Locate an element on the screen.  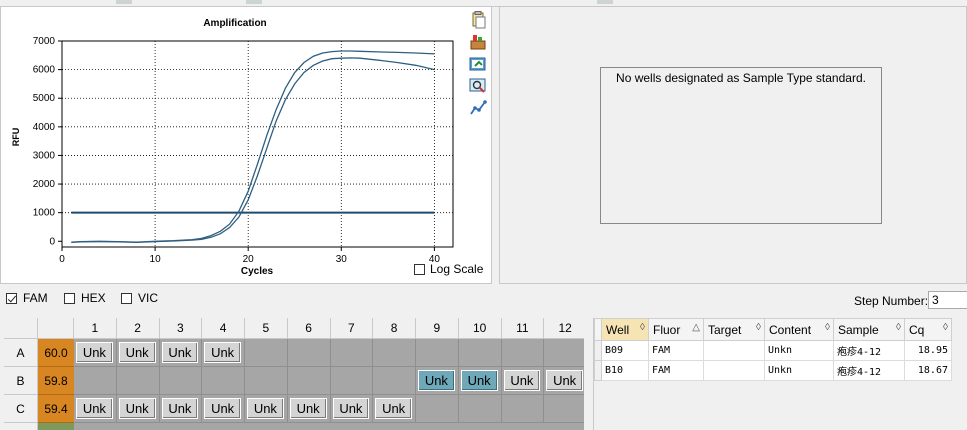
log-scale-checkbox is located at coordinates (419, 269).